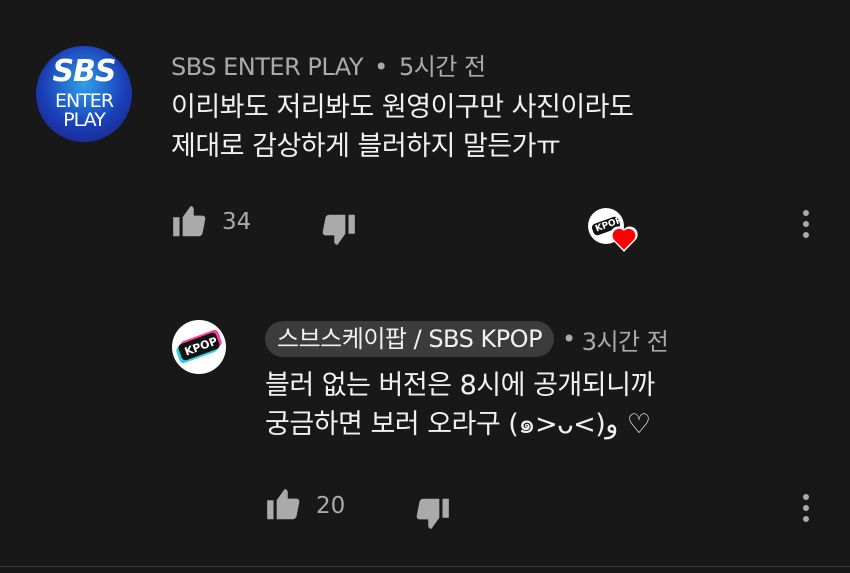 This screenshot has height=573, width=850. I want to click on comment-line: 블러 없는 버전은 8시에 공개되니까, so click(460, 385).